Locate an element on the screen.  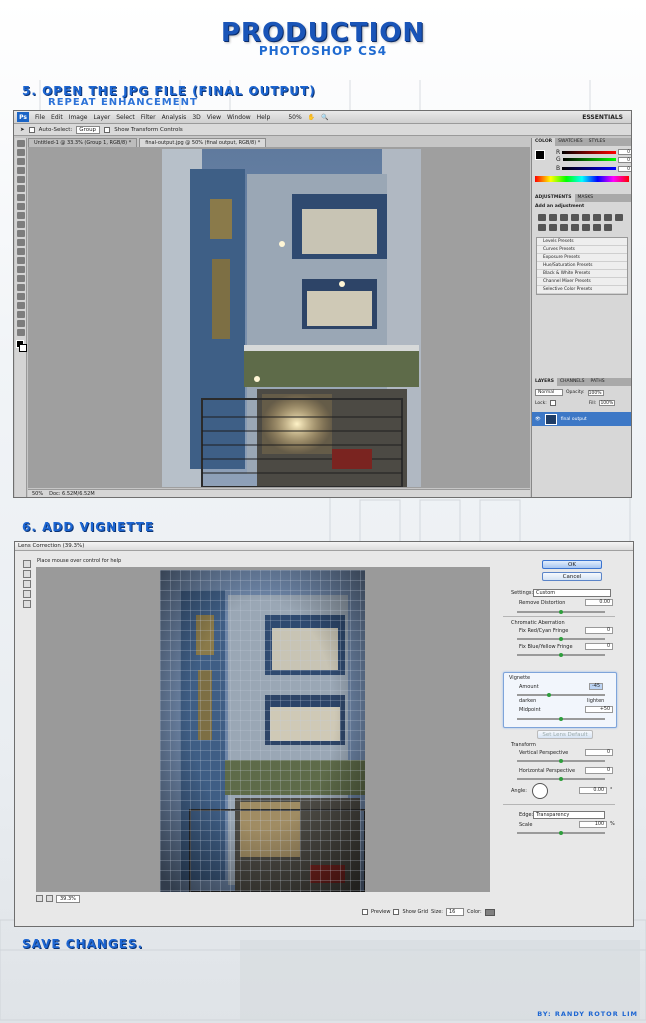
tab-masks: MASKS is located at coordinates (586, 198).